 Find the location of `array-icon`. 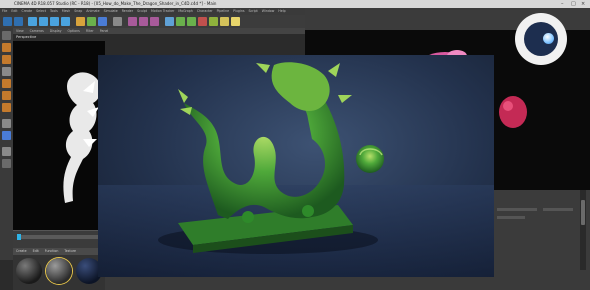

array-icon is located at coordinates (191, 21).